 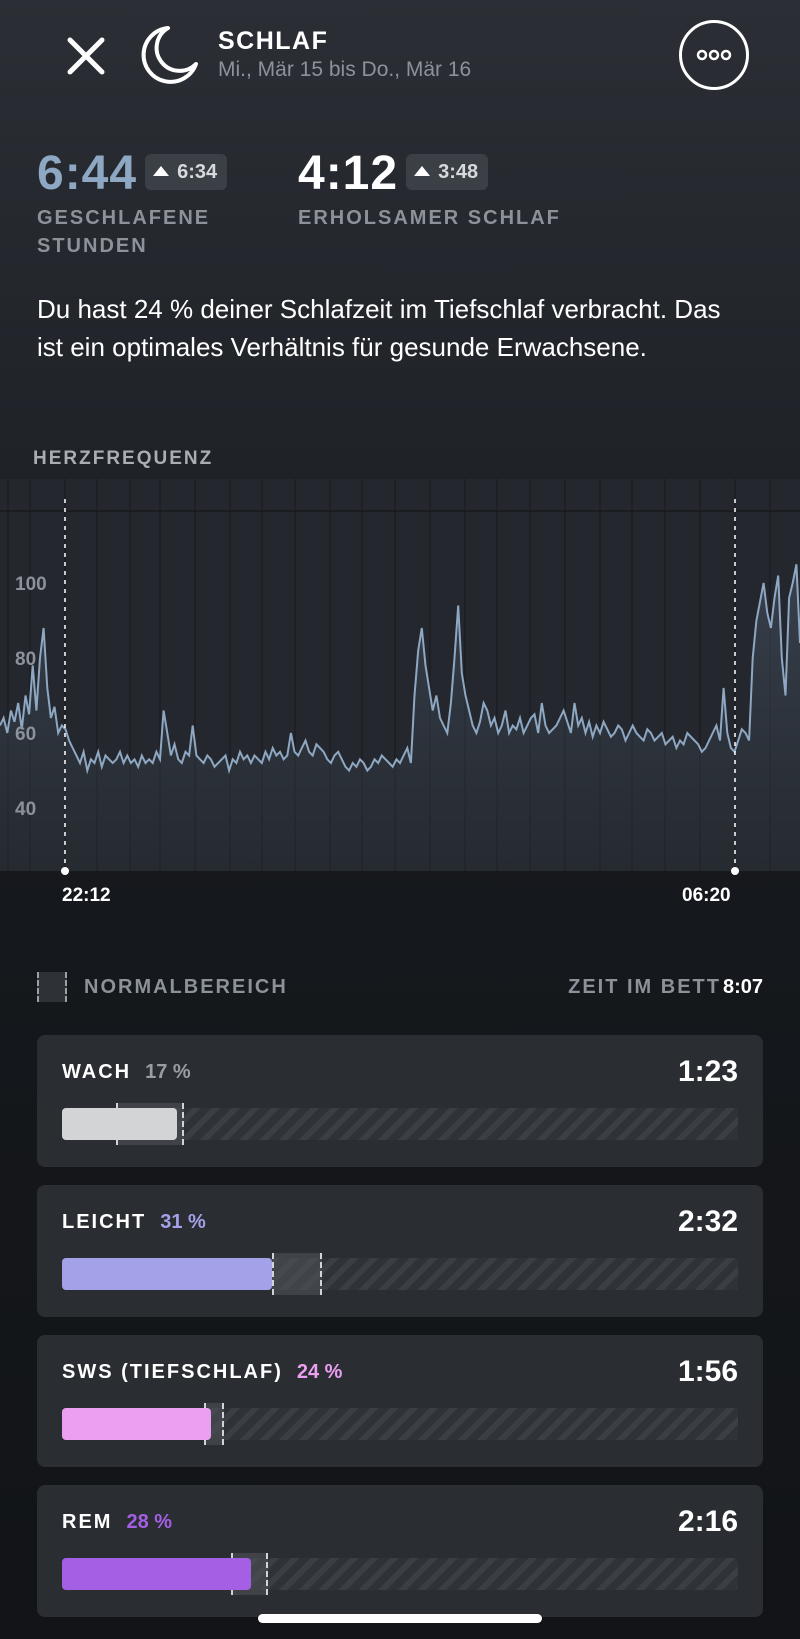 What do you see at coordinates (186, 987) in the screenshot?
I see `normal-range-label: NORMALBEREICH` at bounding box center [186, 987].